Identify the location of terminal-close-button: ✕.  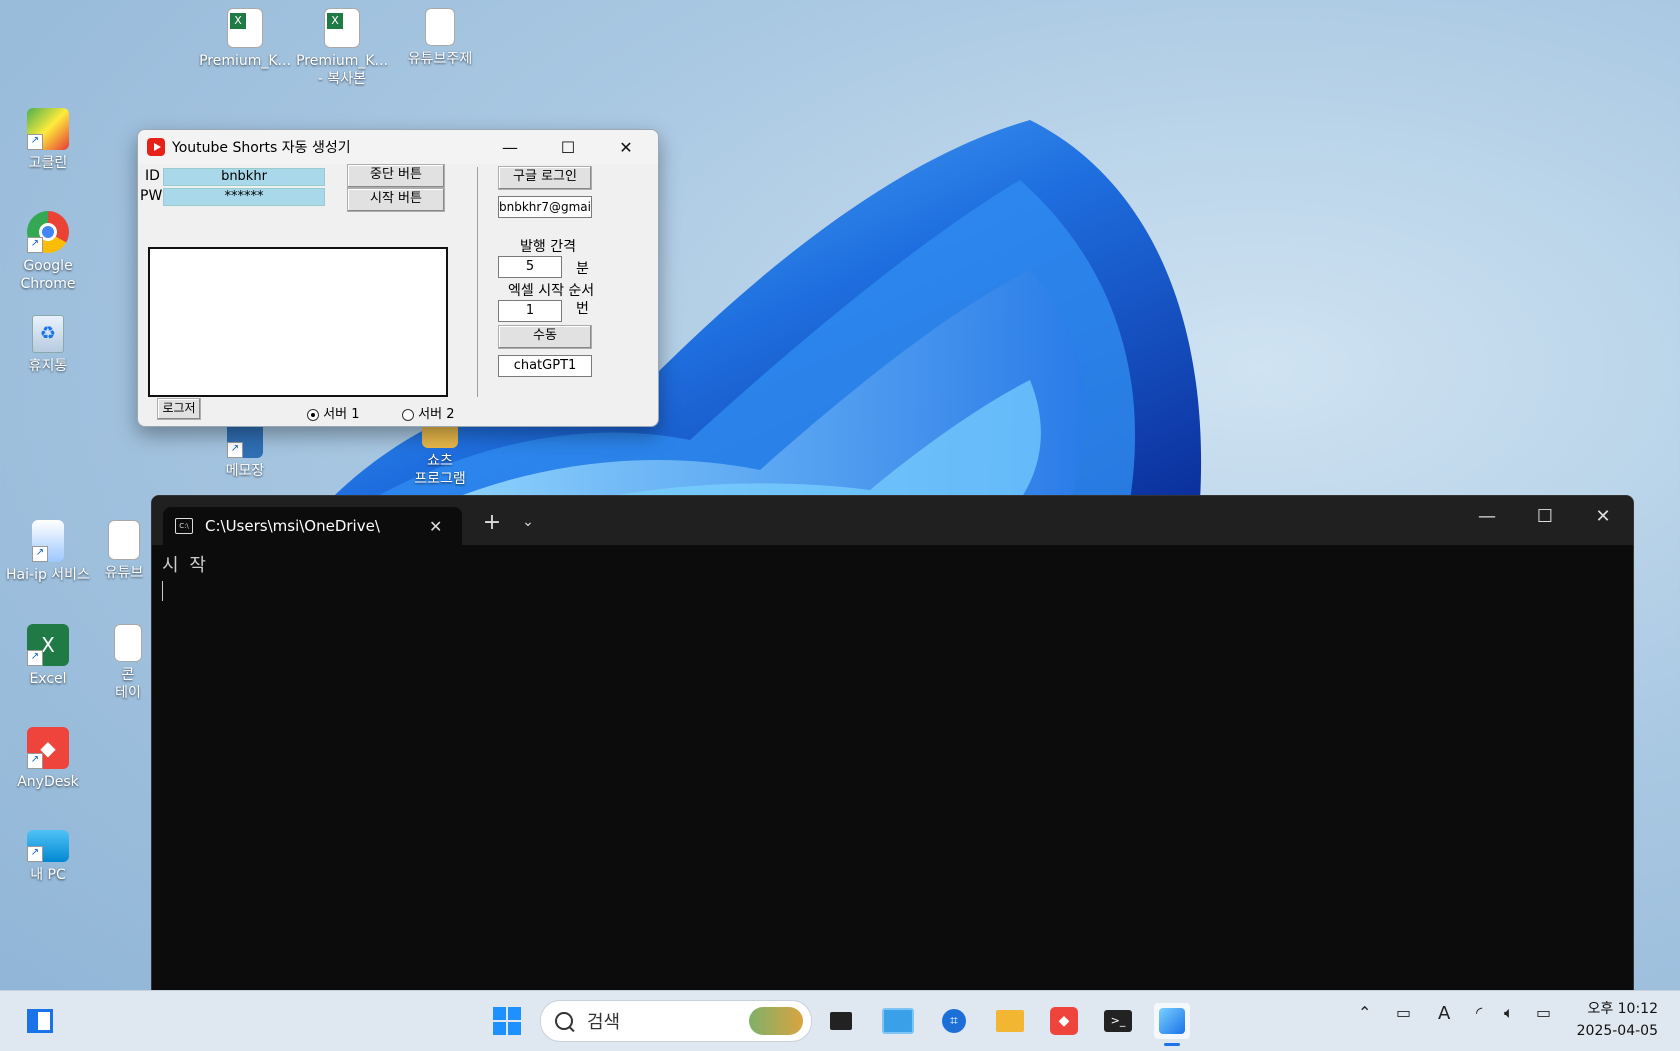
(1603, 516).